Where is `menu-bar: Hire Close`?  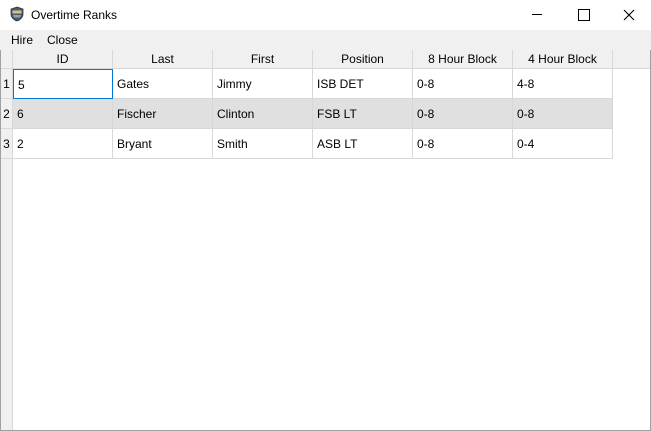
menu-bar: Hire Close is located at coordinates (325, 40).